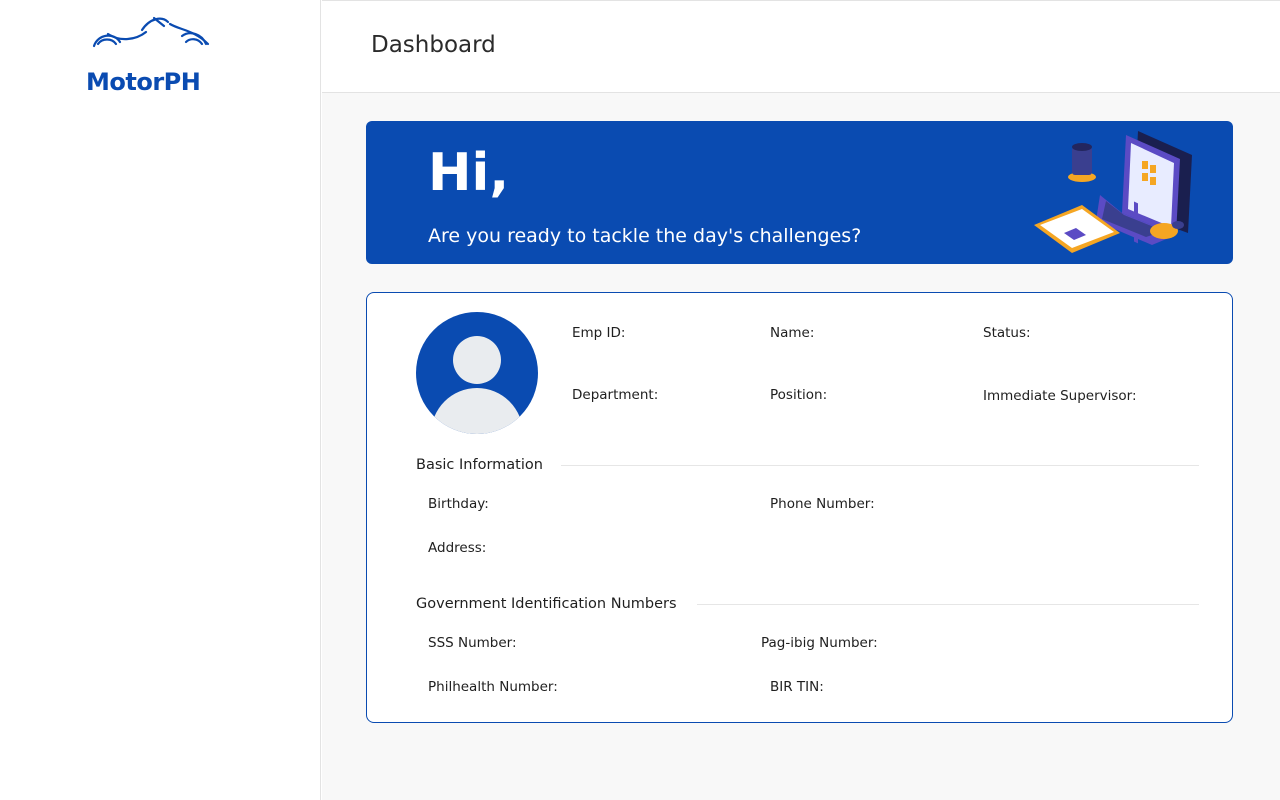  I want to click on birthday-label: Birthday:, so click(458, 504).